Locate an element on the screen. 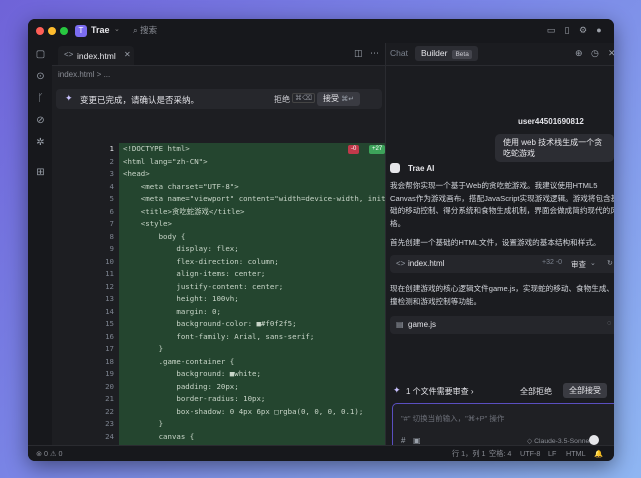 The image size is (641, 478). app-logo-icon: T is located at coordinates (81, 31).